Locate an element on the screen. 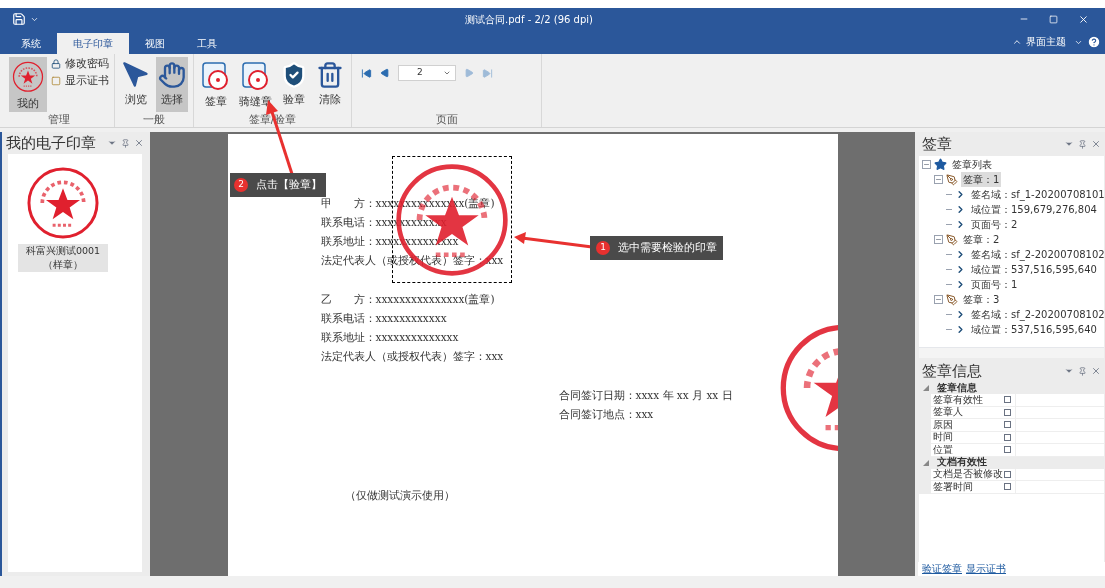 The image size is (1105, 588). tree-item: 签章列表 is located at coordinates (972, 164).